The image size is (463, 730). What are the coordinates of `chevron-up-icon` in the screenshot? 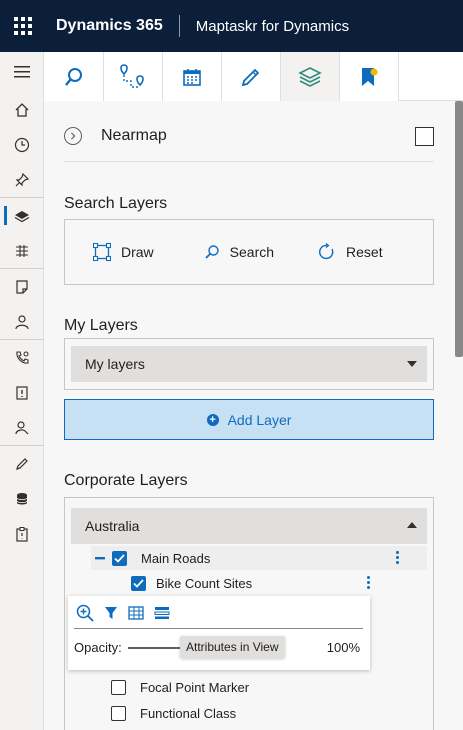 It's located at (412, 525).